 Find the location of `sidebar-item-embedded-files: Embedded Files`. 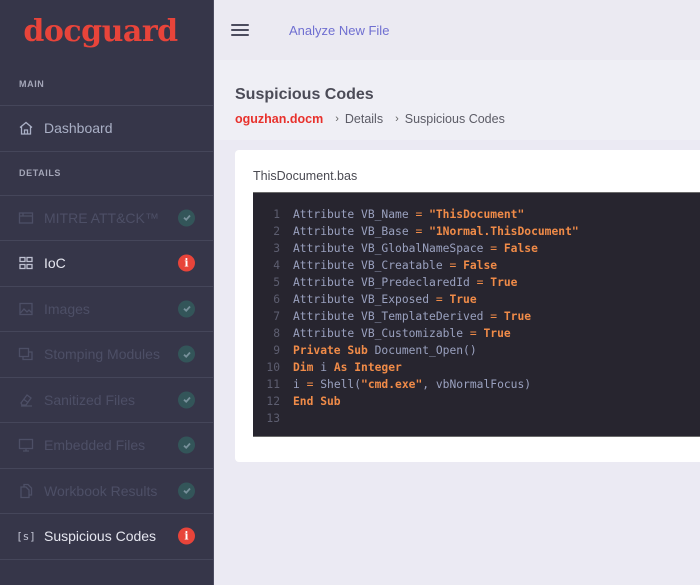

sidebar-item-embedded-files: Embedded Files is located at coordinates (106, 446).